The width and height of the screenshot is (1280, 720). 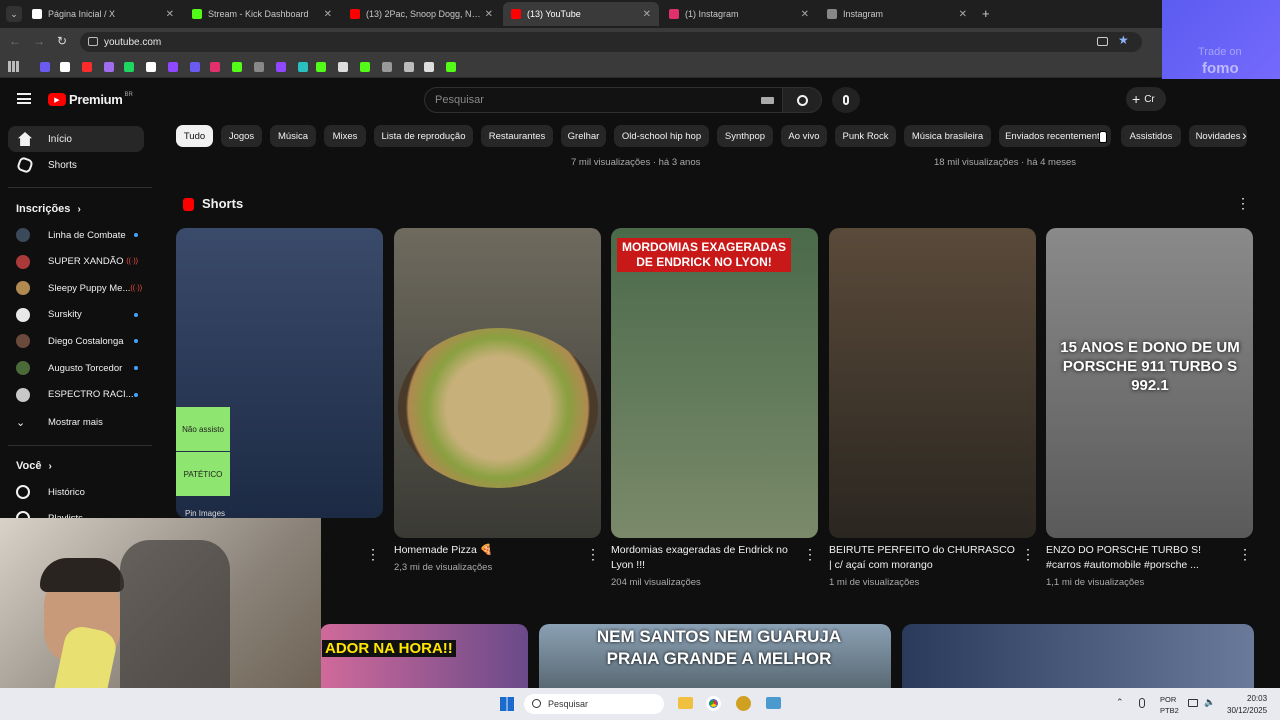 What do you see at coordinates (846, 100) in the screenshot?
I see `voice-search-button` at bounding box center [846, 100].